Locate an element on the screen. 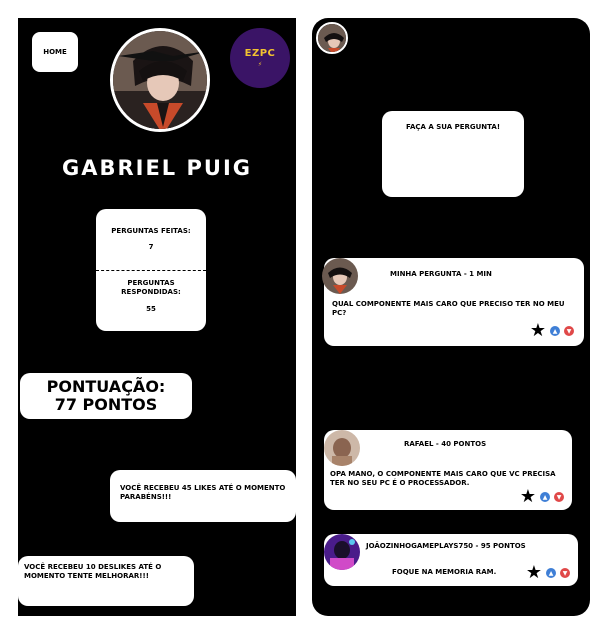 The width and height of the screenshot is (604, 632). ask-question-box: FAÇA A SUA PERGUNTA! is located at coordinates (453, 154).